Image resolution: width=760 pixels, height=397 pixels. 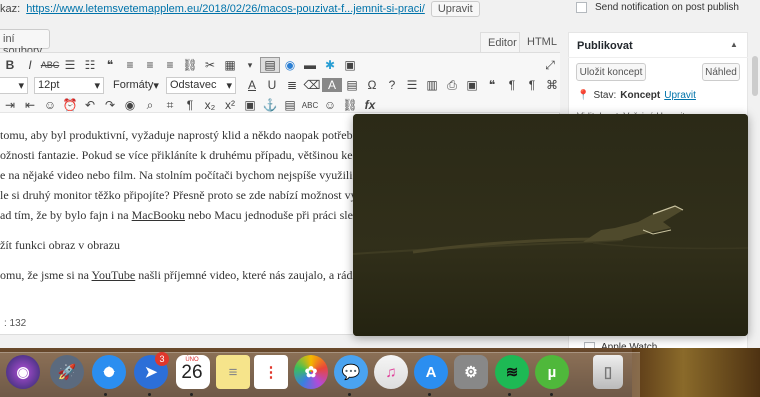 I want to click on image-dark-icon: ▬, so click(x=310, y=65).